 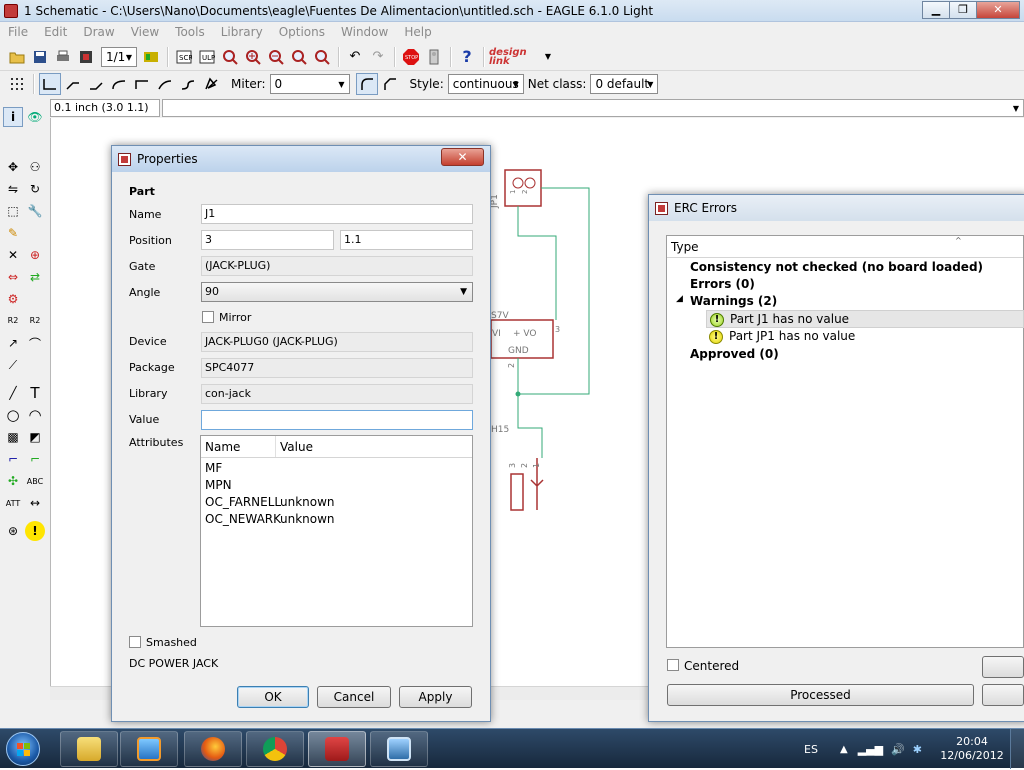 I want to click on script-icon: SCR, so click(x=184, y=57).